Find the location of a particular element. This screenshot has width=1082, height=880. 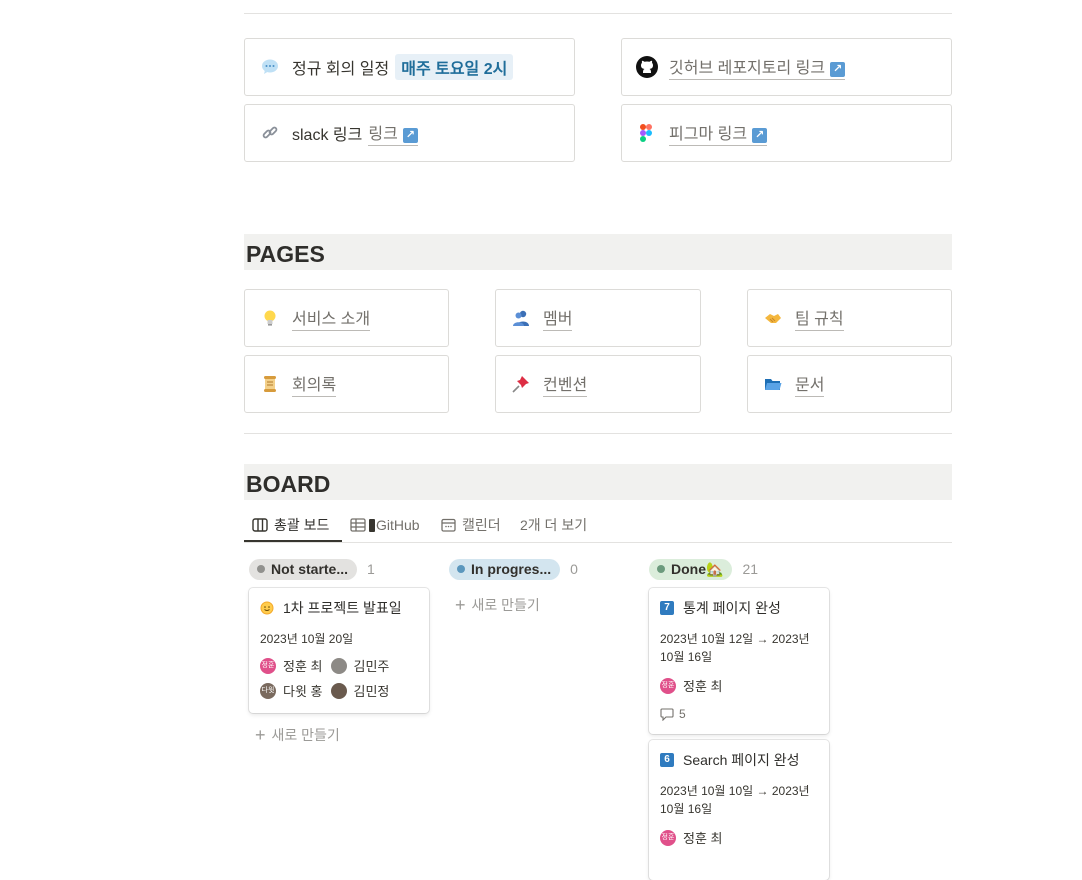

card-comments: 5 is located at coordinates (739, 714).